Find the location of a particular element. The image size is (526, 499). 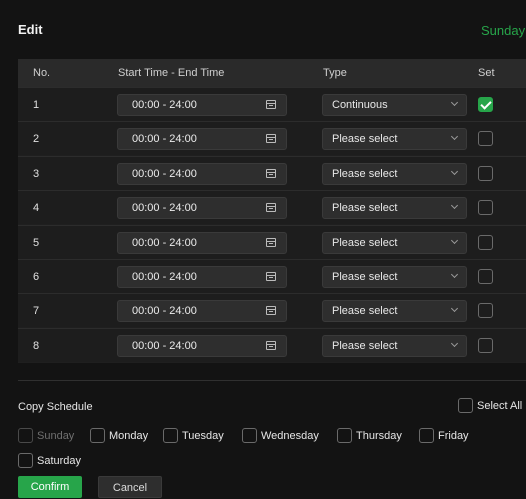

day-checkbox-wednesday: Wednesday is located at coordinates (280, 436).